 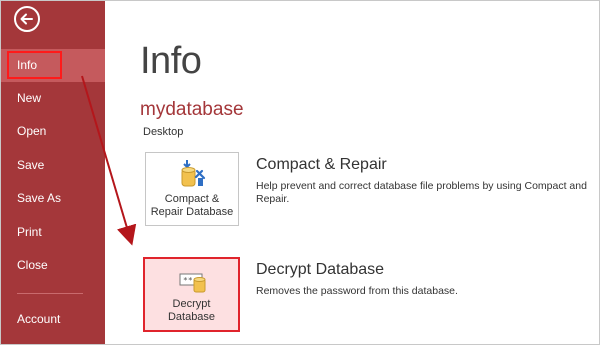 I want to click on decrypt-icon: **, so click(x=193, y=283).